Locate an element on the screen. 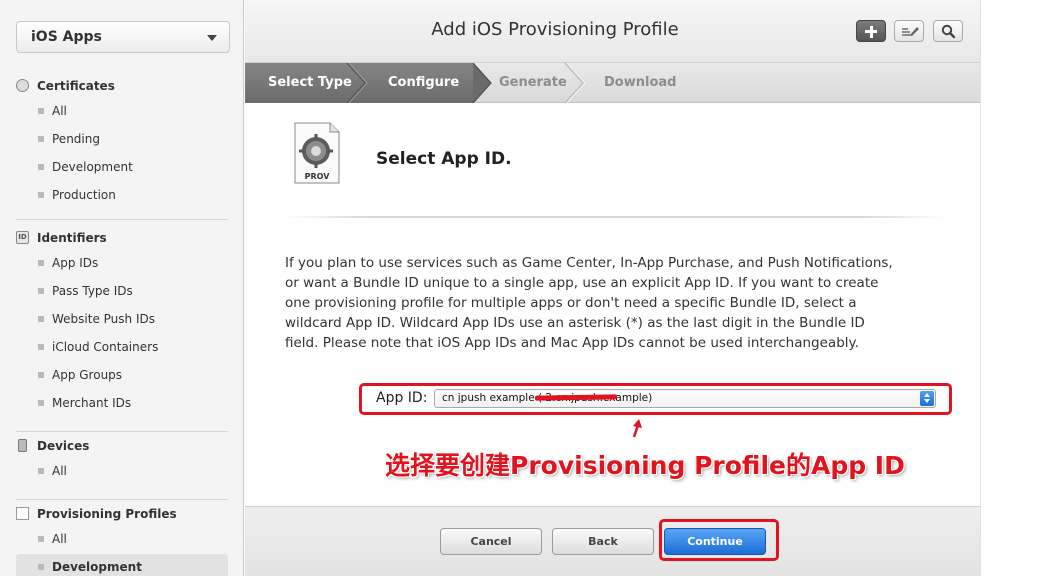 This screenshot has width=1042, height=576. step-progress-bar: Select Type Configure Generate Download is located at coordinates (612, 83).